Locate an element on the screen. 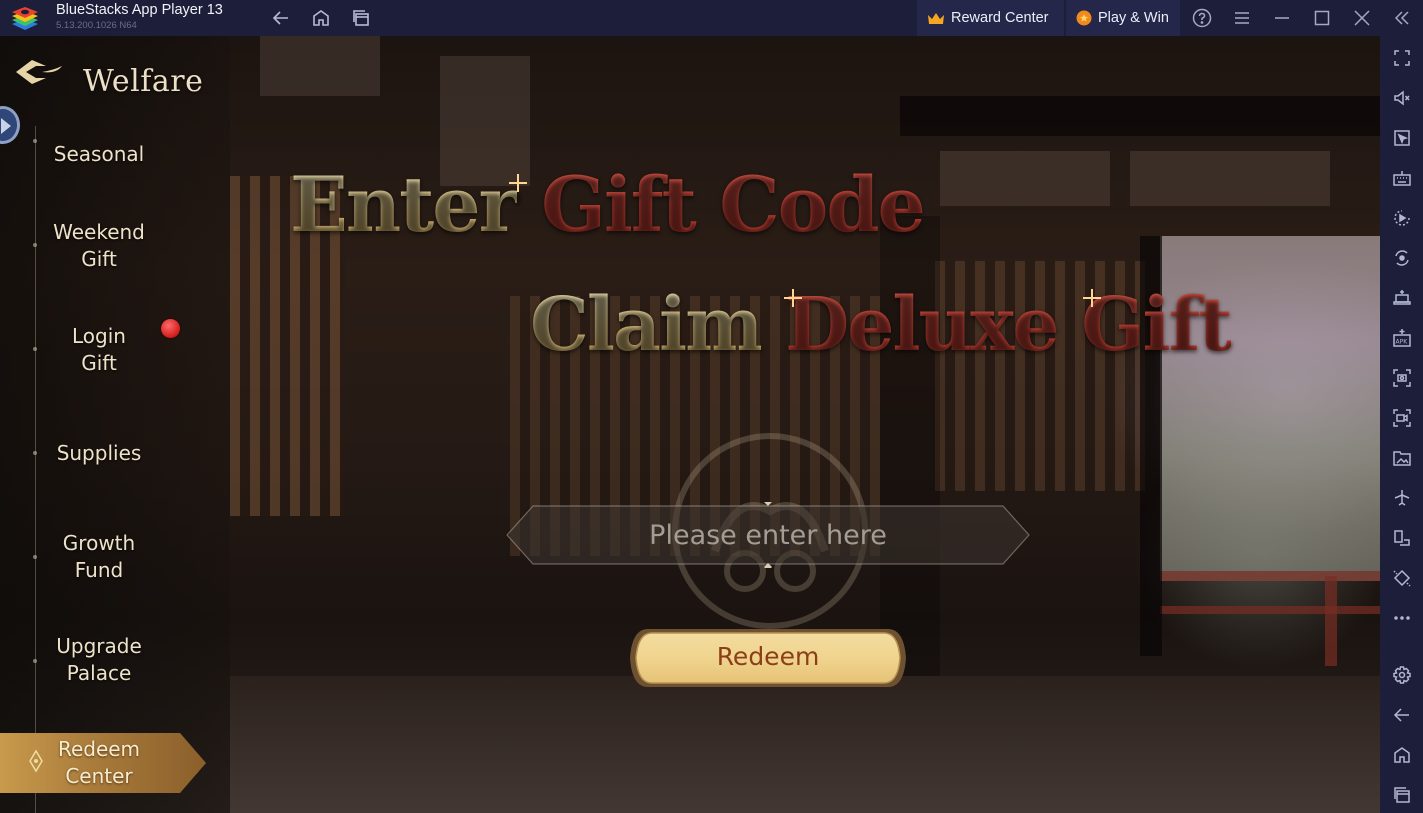 The width and height of the screenshot is (1423, 813). close-icon is located at coordinates (1362, 18).